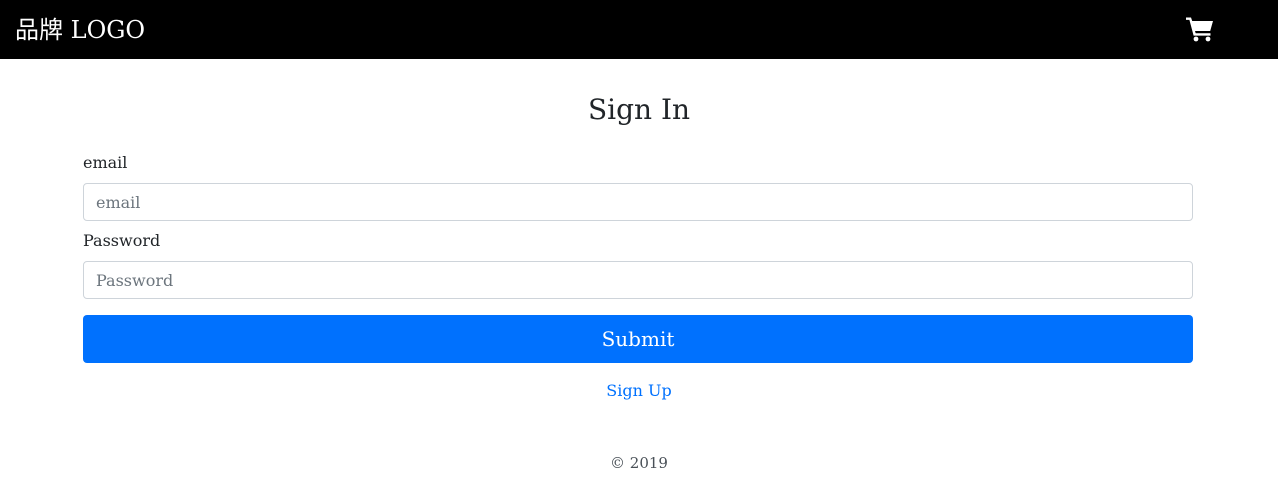 The height and width of the screenshot is (484, 1278). I want to click on top-navbar: 品牌 LOGO, so click(639, 29).